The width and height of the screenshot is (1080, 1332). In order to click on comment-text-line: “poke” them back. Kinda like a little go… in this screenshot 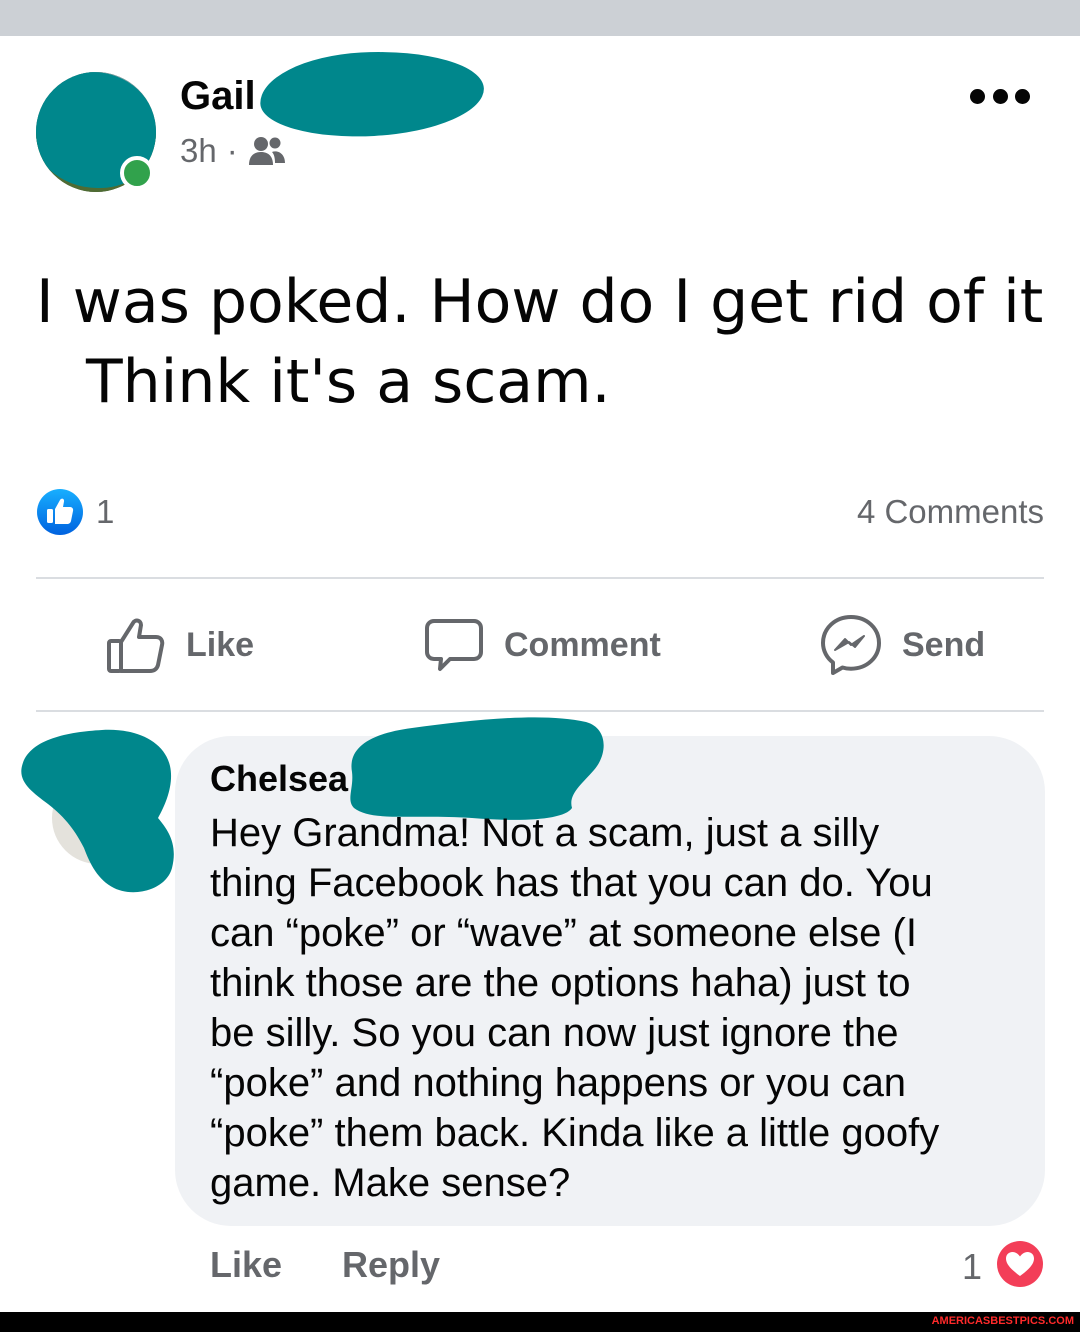, I will do `click(575, 1133)`.